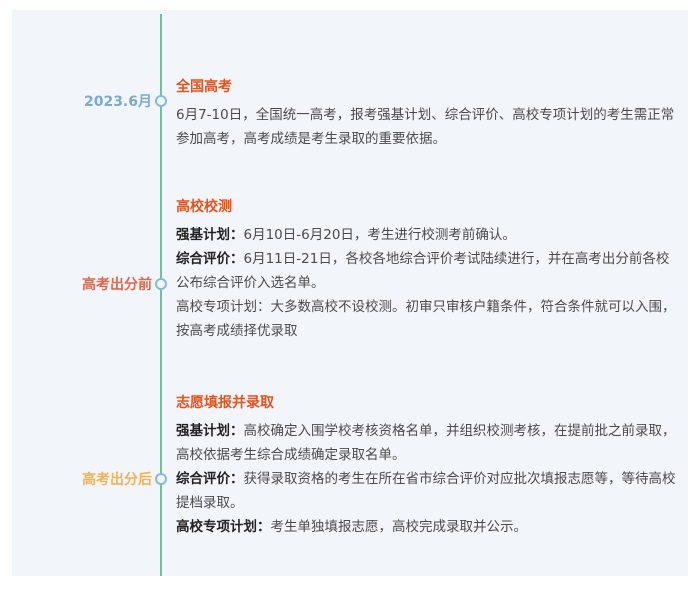 This screenshot has height=590, width=700. Describe the element at coordinates (117, 102) in the screenshot. I see `stage-label-2023-6: 2023.6月` at that location.